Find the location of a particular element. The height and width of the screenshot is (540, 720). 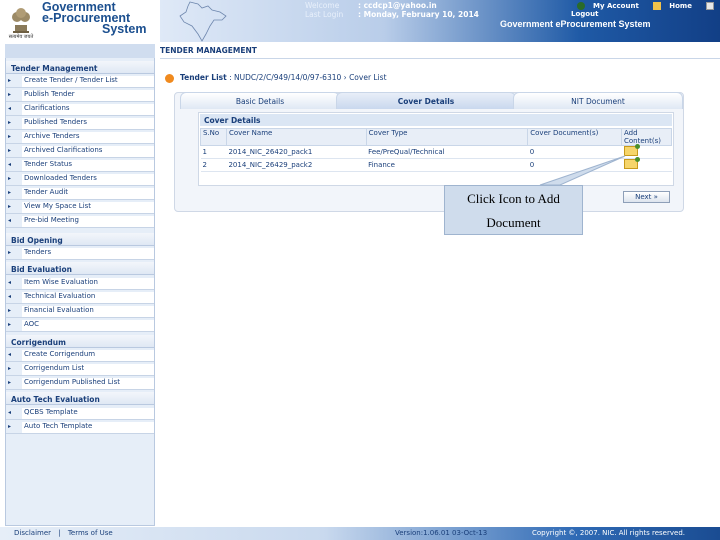

sidebar-item: ▸ Archived Clarifications is located at coordinates (80, 151).